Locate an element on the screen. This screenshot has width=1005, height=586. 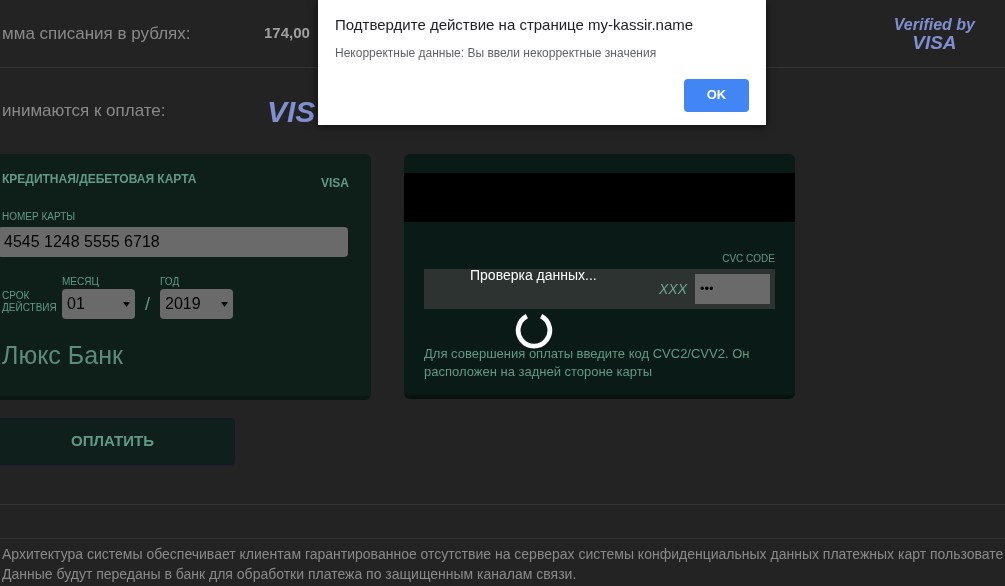
amount-label: мма списания в рублях: is located at coordinates (97, 33).